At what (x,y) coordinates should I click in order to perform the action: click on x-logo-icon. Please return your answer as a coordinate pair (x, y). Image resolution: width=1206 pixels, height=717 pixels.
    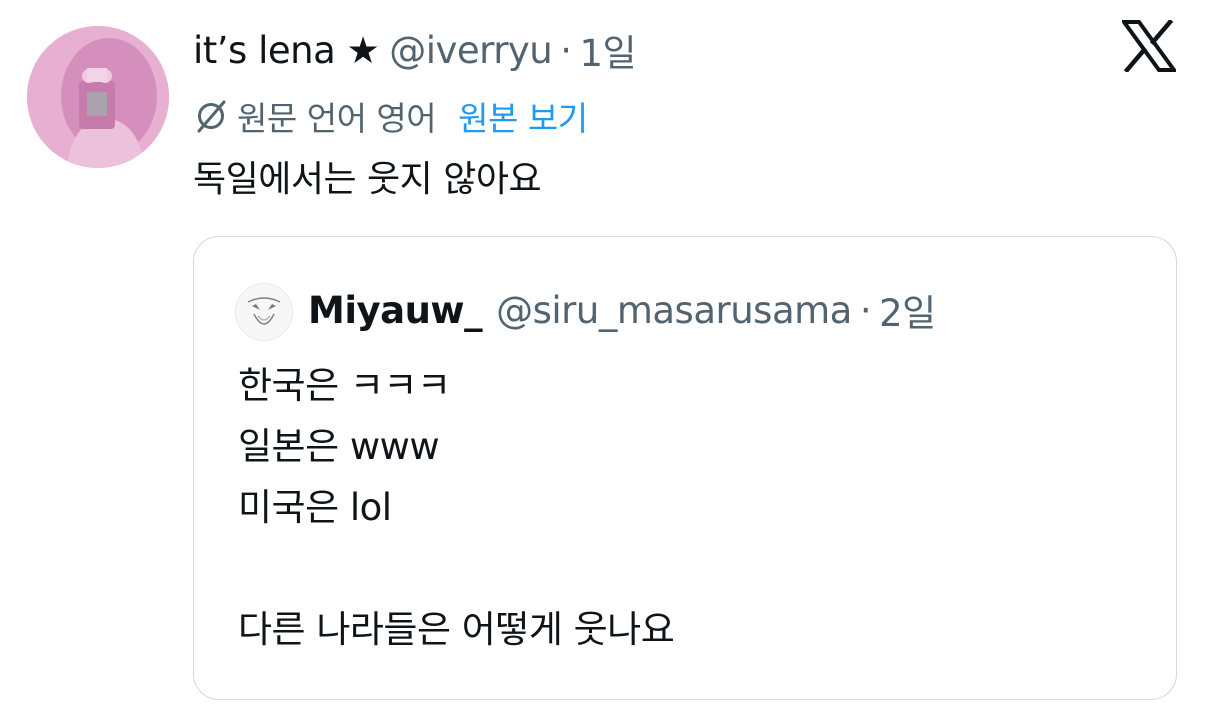
    Looking at the image, I should click on (1149, 46).